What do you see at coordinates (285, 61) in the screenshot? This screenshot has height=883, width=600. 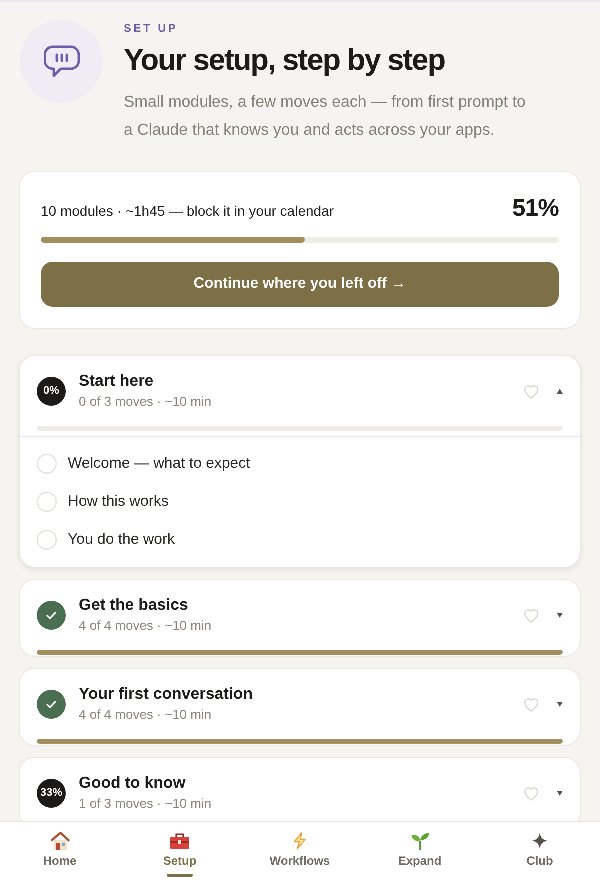 I see `page-title: Your setup, step by step` at bounding box center [285, 61].